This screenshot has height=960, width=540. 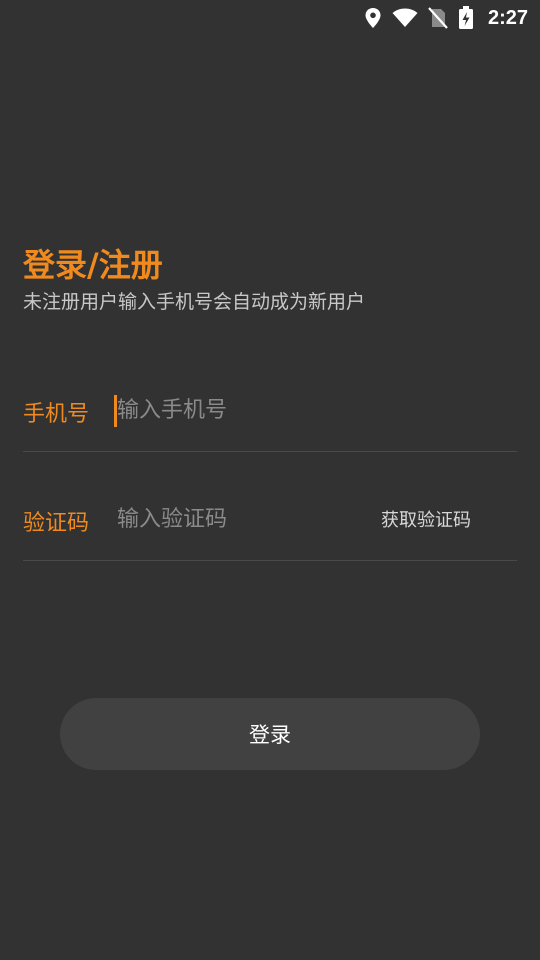 What do you see at coordinates (270, 18) in the screenshot?
I see `status-bar: 2:27` at bounding box center [270, 18].